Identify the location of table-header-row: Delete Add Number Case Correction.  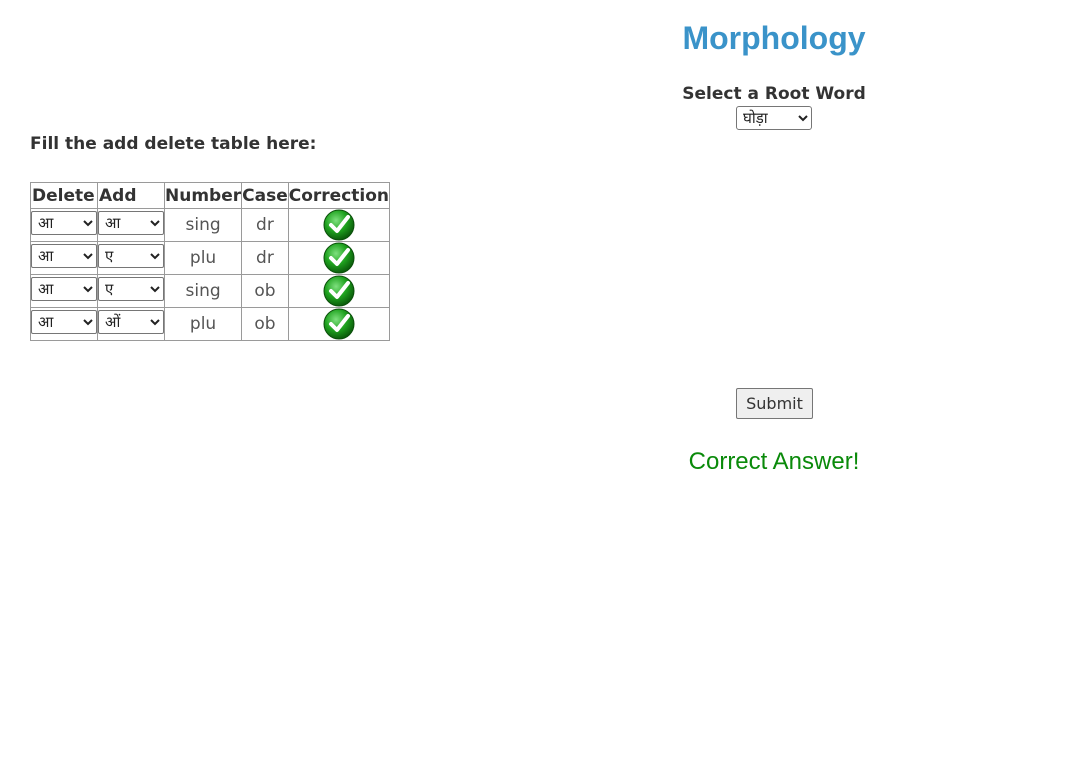
(210, 195).